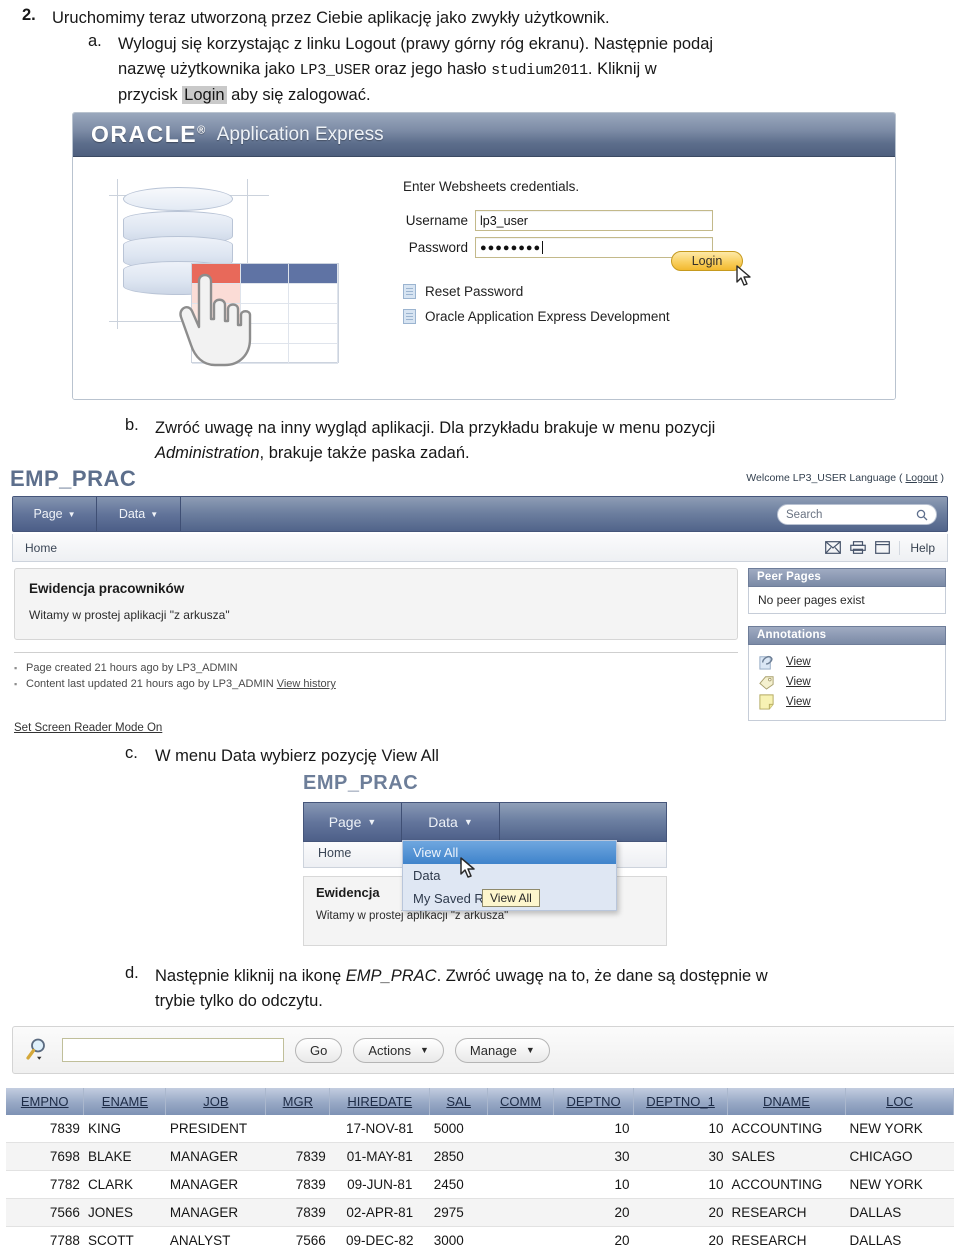 The width and height of the screenshot is (960, 1248). What do you see at coordinates (380, 1101) in the screenshot?
I see `col-hiredate: HIREDATE` at bounding box center [380, 1101].